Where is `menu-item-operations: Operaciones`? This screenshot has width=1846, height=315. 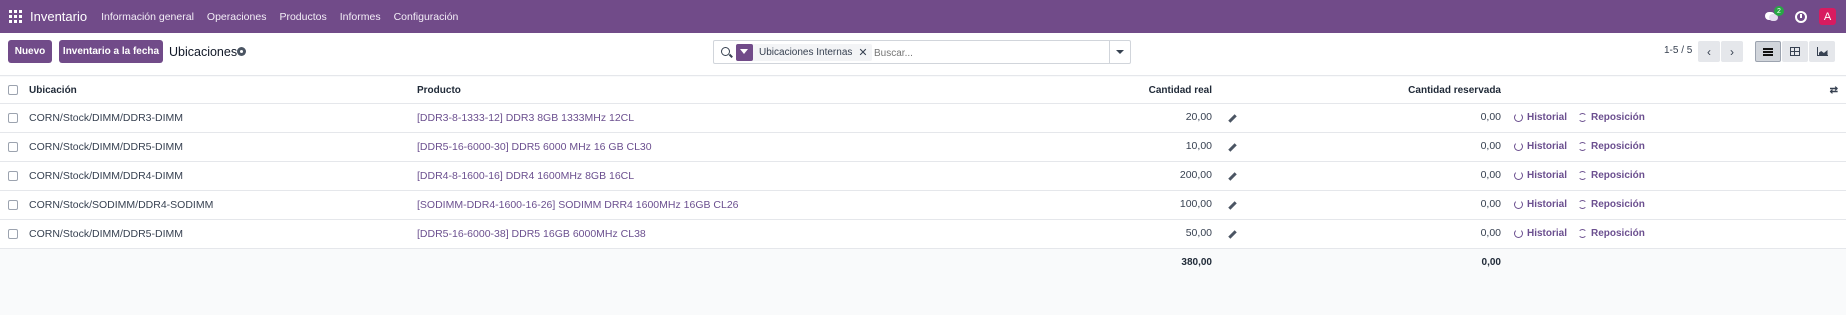
menu-item-operations: Operaciones is located at coordinates (237, 17).